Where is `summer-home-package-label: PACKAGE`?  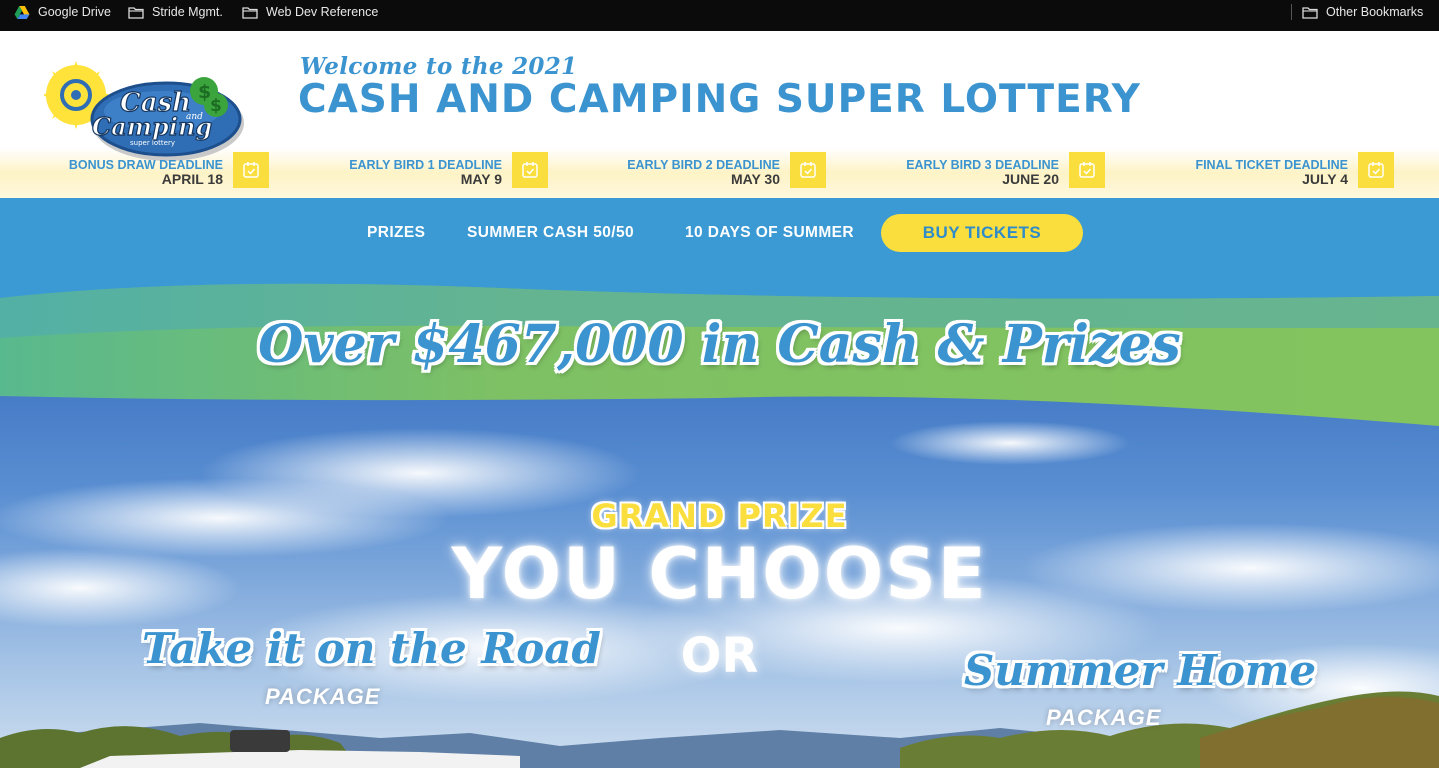 summer-home-package-label: PACKAGE is located at coordinates (1104, 717).